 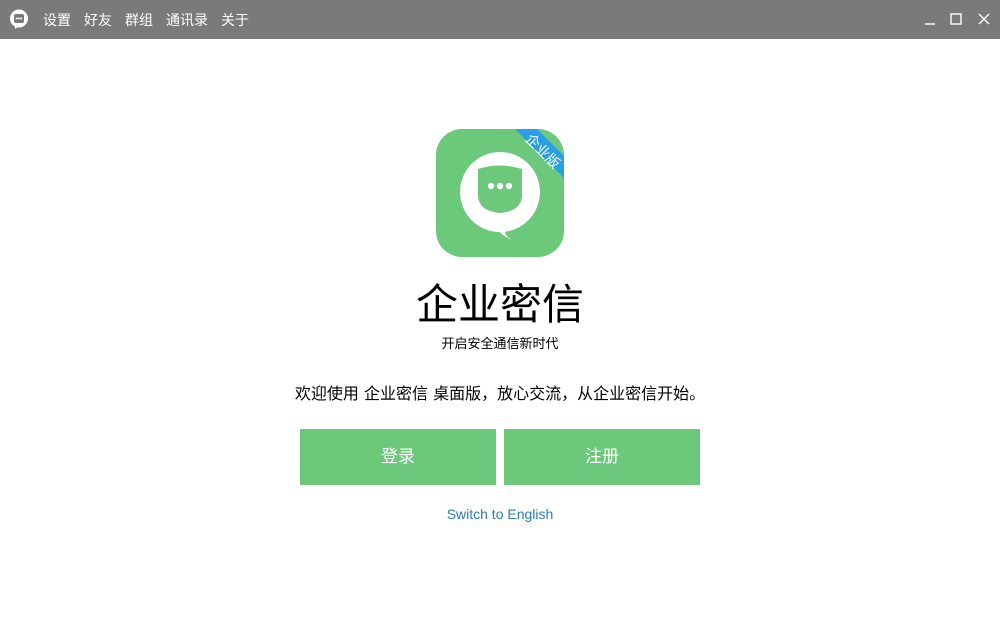 What do you see at coordinates (187, 20) in the screenshot?
I see `menu-item-contacts: 通讯录` at bounding box center [187, 20].